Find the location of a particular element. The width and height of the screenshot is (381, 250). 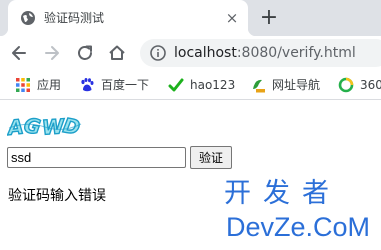

home-icon is located at coordinates (117, 52).